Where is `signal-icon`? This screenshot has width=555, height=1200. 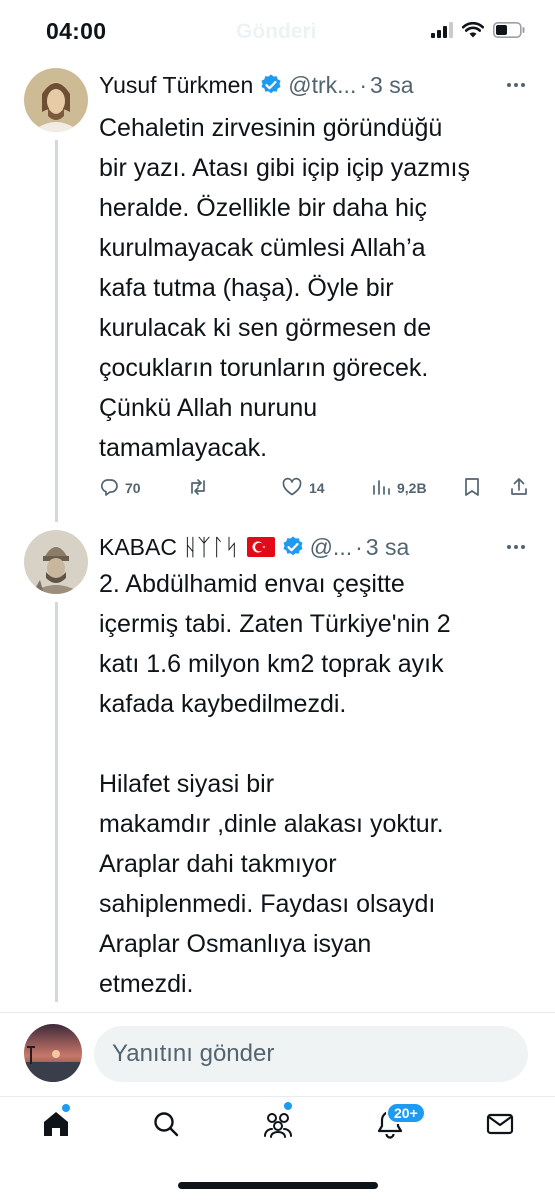
signal-icon is located at coordinates (442, 32).